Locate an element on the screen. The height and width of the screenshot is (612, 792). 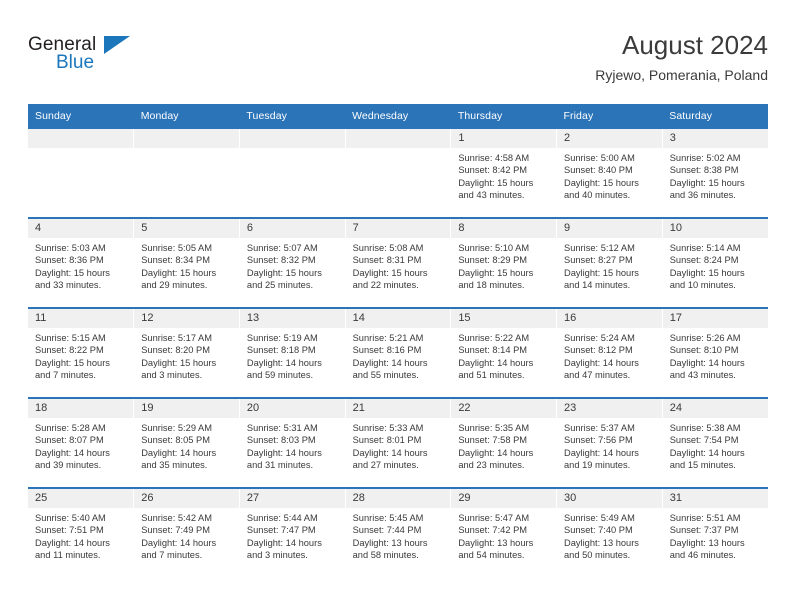
day-number: 16 is located at coordinates (609, 318).